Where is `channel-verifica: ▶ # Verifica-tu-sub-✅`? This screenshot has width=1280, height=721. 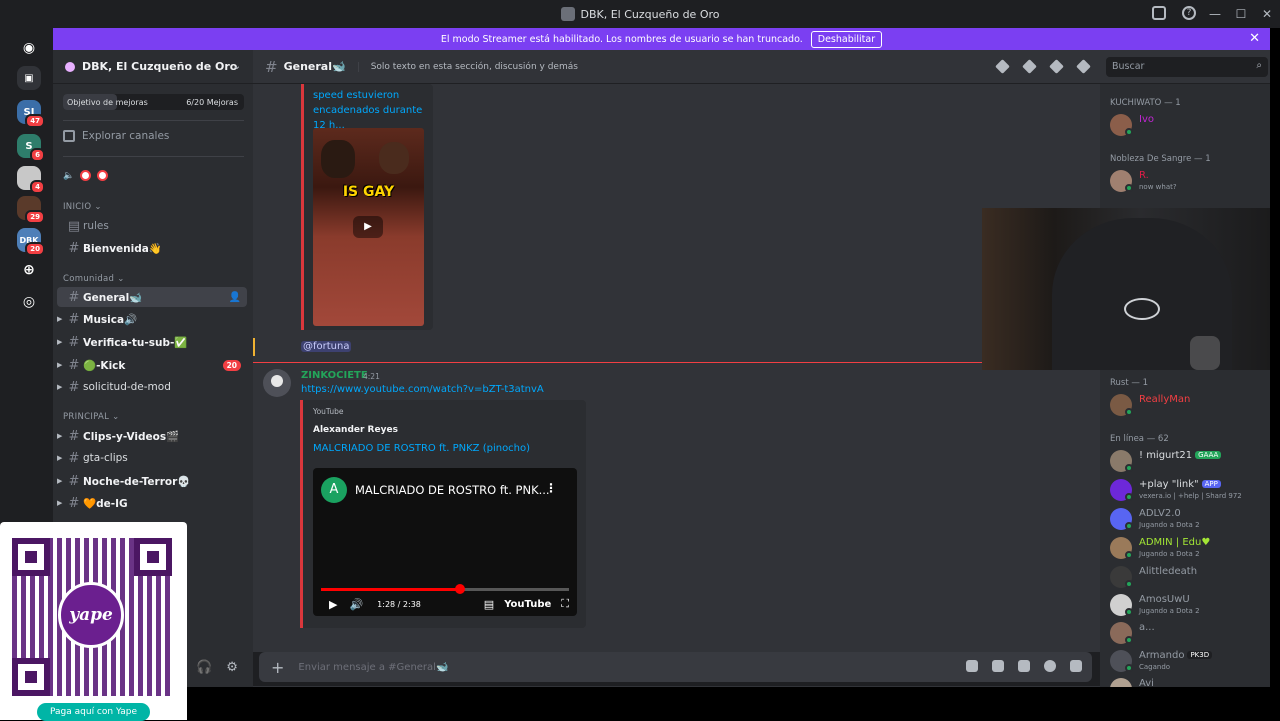
channel-verifica: ▶ # Verifica-tu-sub-✅ is located at coordinates (152, 342).